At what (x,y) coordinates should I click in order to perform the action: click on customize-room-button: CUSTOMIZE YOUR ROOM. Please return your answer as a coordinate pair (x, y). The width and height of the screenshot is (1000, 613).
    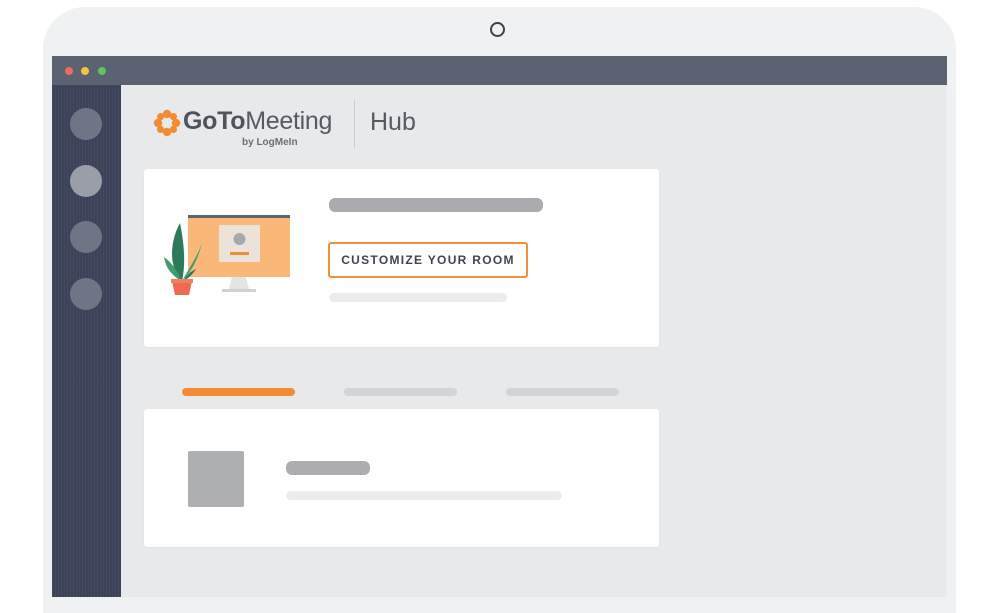
    Looking at the image, I should click on (428, 260).